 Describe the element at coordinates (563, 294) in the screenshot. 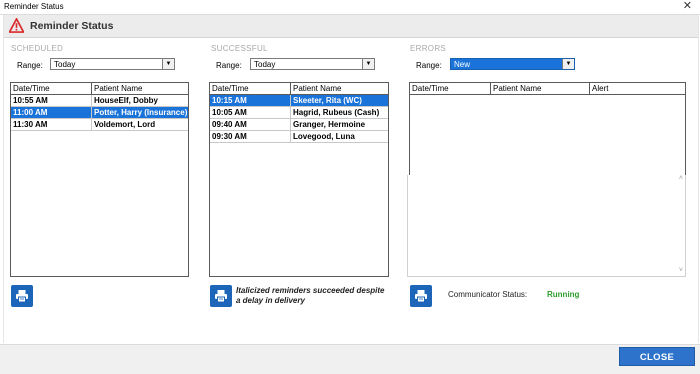

I see `communicator-status-value: Running` at that location.